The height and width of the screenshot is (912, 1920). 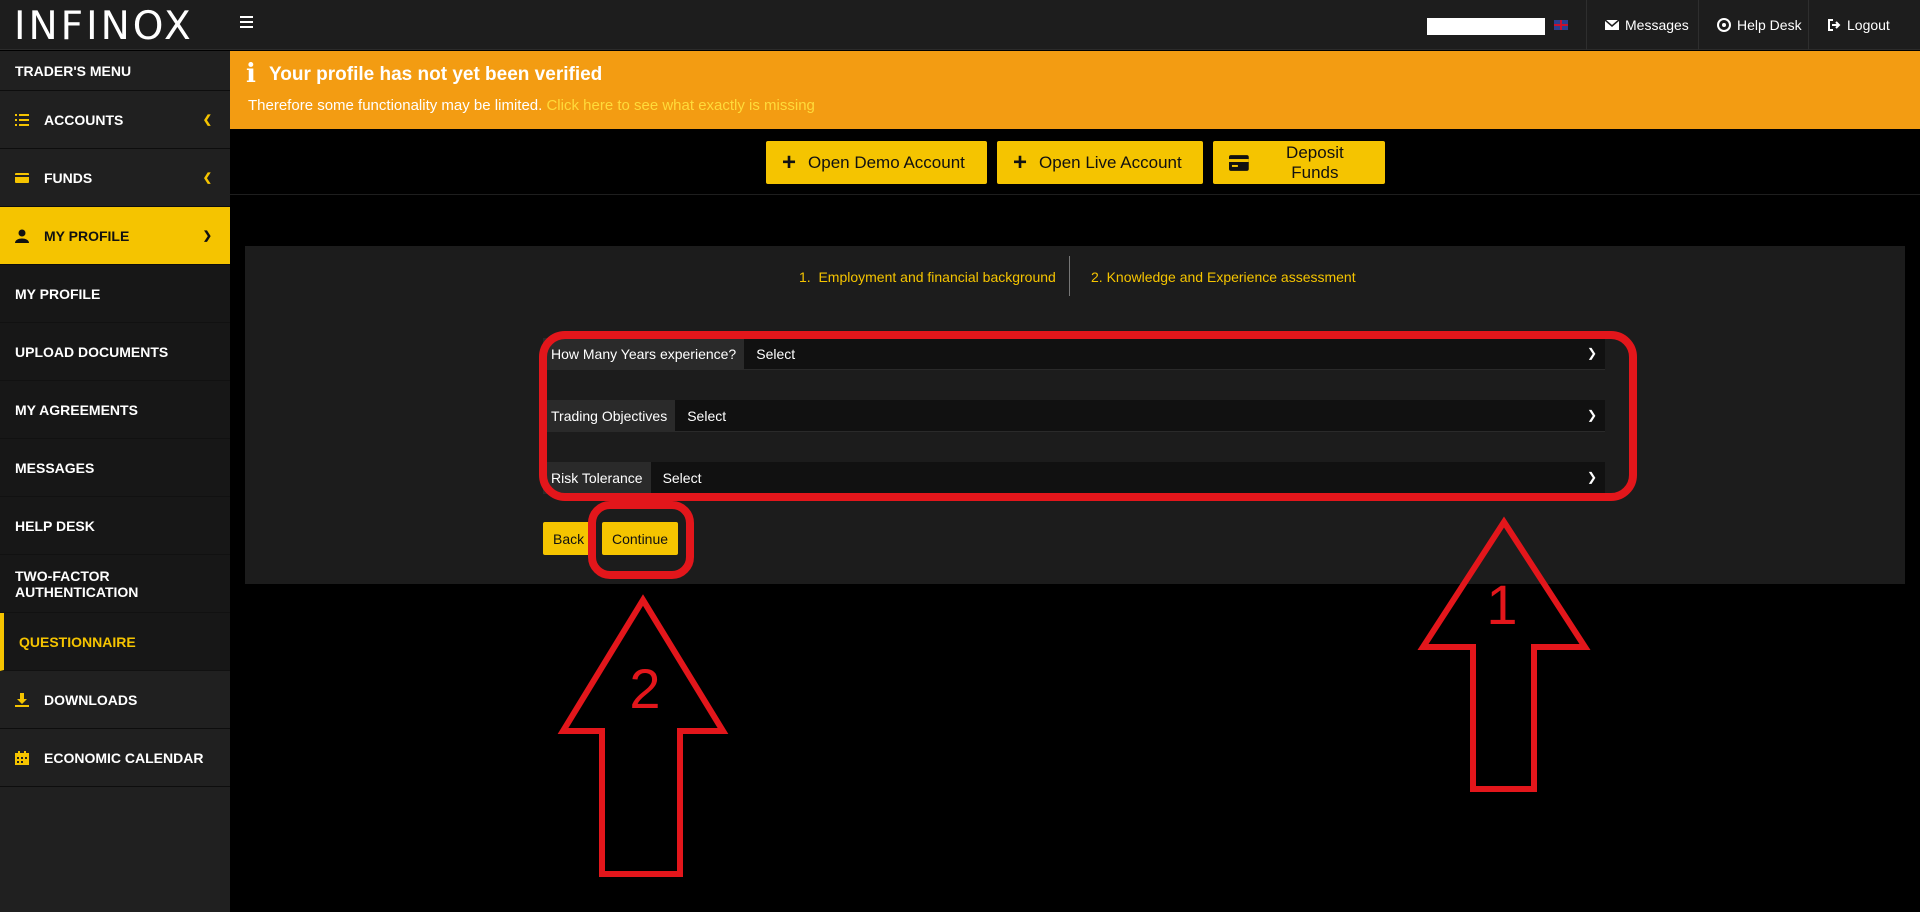 I want to click on trading-objectives-label: Trading Objectives, so click(x=609, y=416).